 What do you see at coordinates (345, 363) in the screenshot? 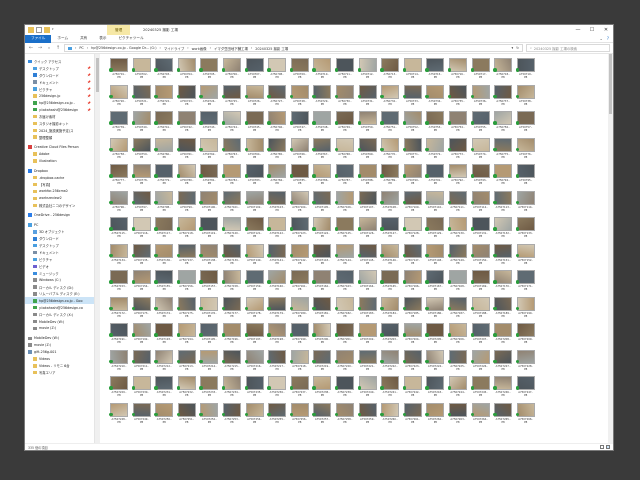
I see `file-item: A7507220.. P8` at bounding box center [345, 363].